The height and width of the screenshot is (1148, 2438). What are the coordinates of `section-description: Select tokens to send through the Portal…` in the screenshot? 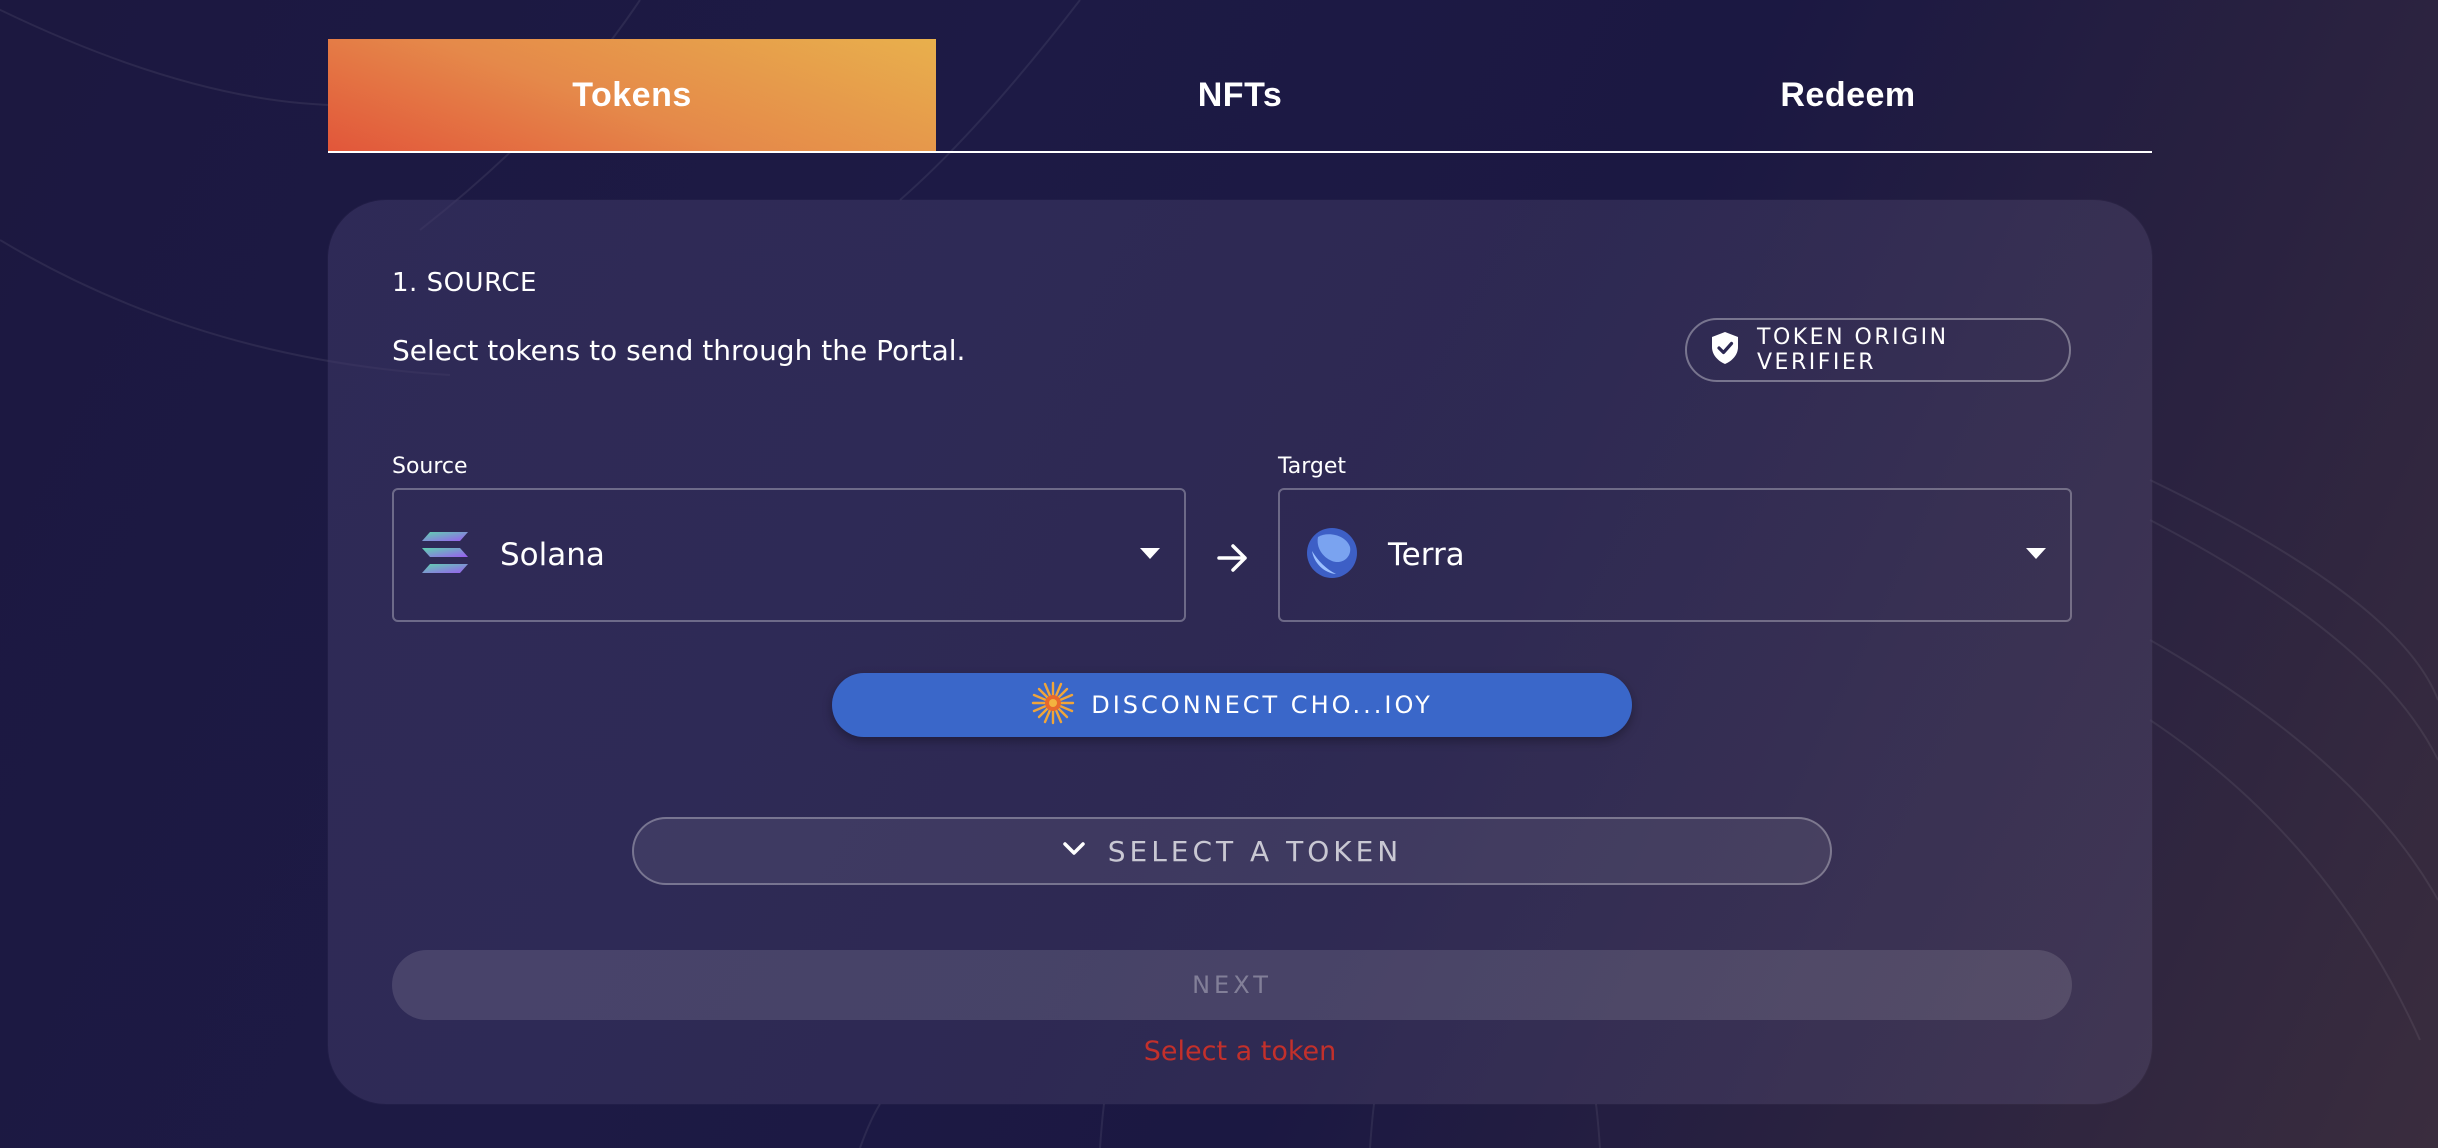 It's located at (679, 350).